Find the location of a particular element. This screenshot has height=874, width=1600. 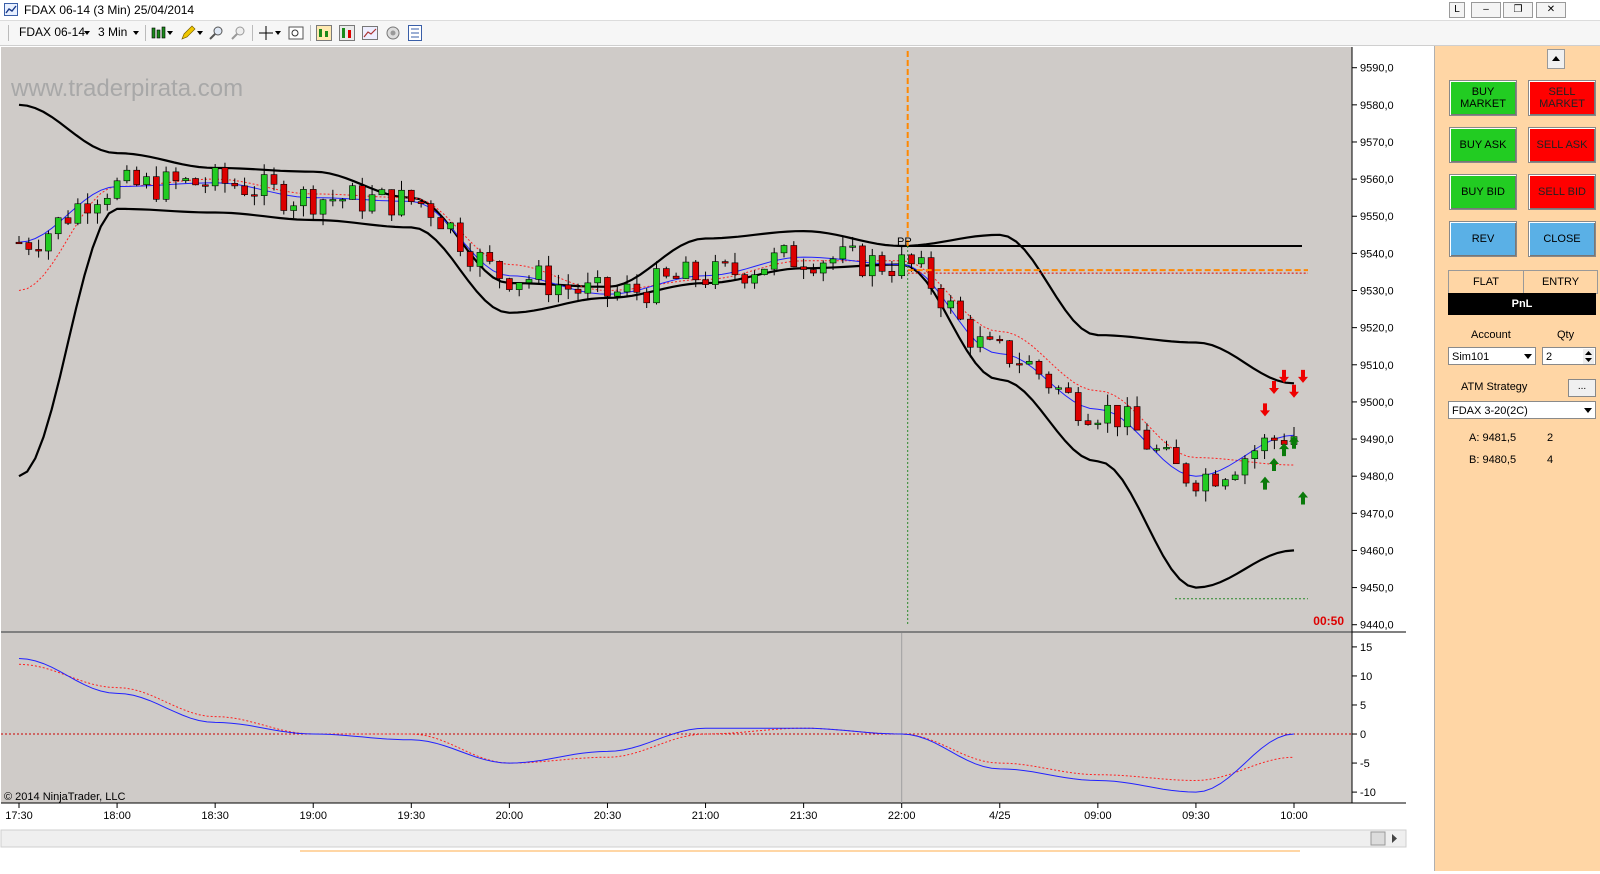

minimize-button: – is located at coordinates (1486, 10).